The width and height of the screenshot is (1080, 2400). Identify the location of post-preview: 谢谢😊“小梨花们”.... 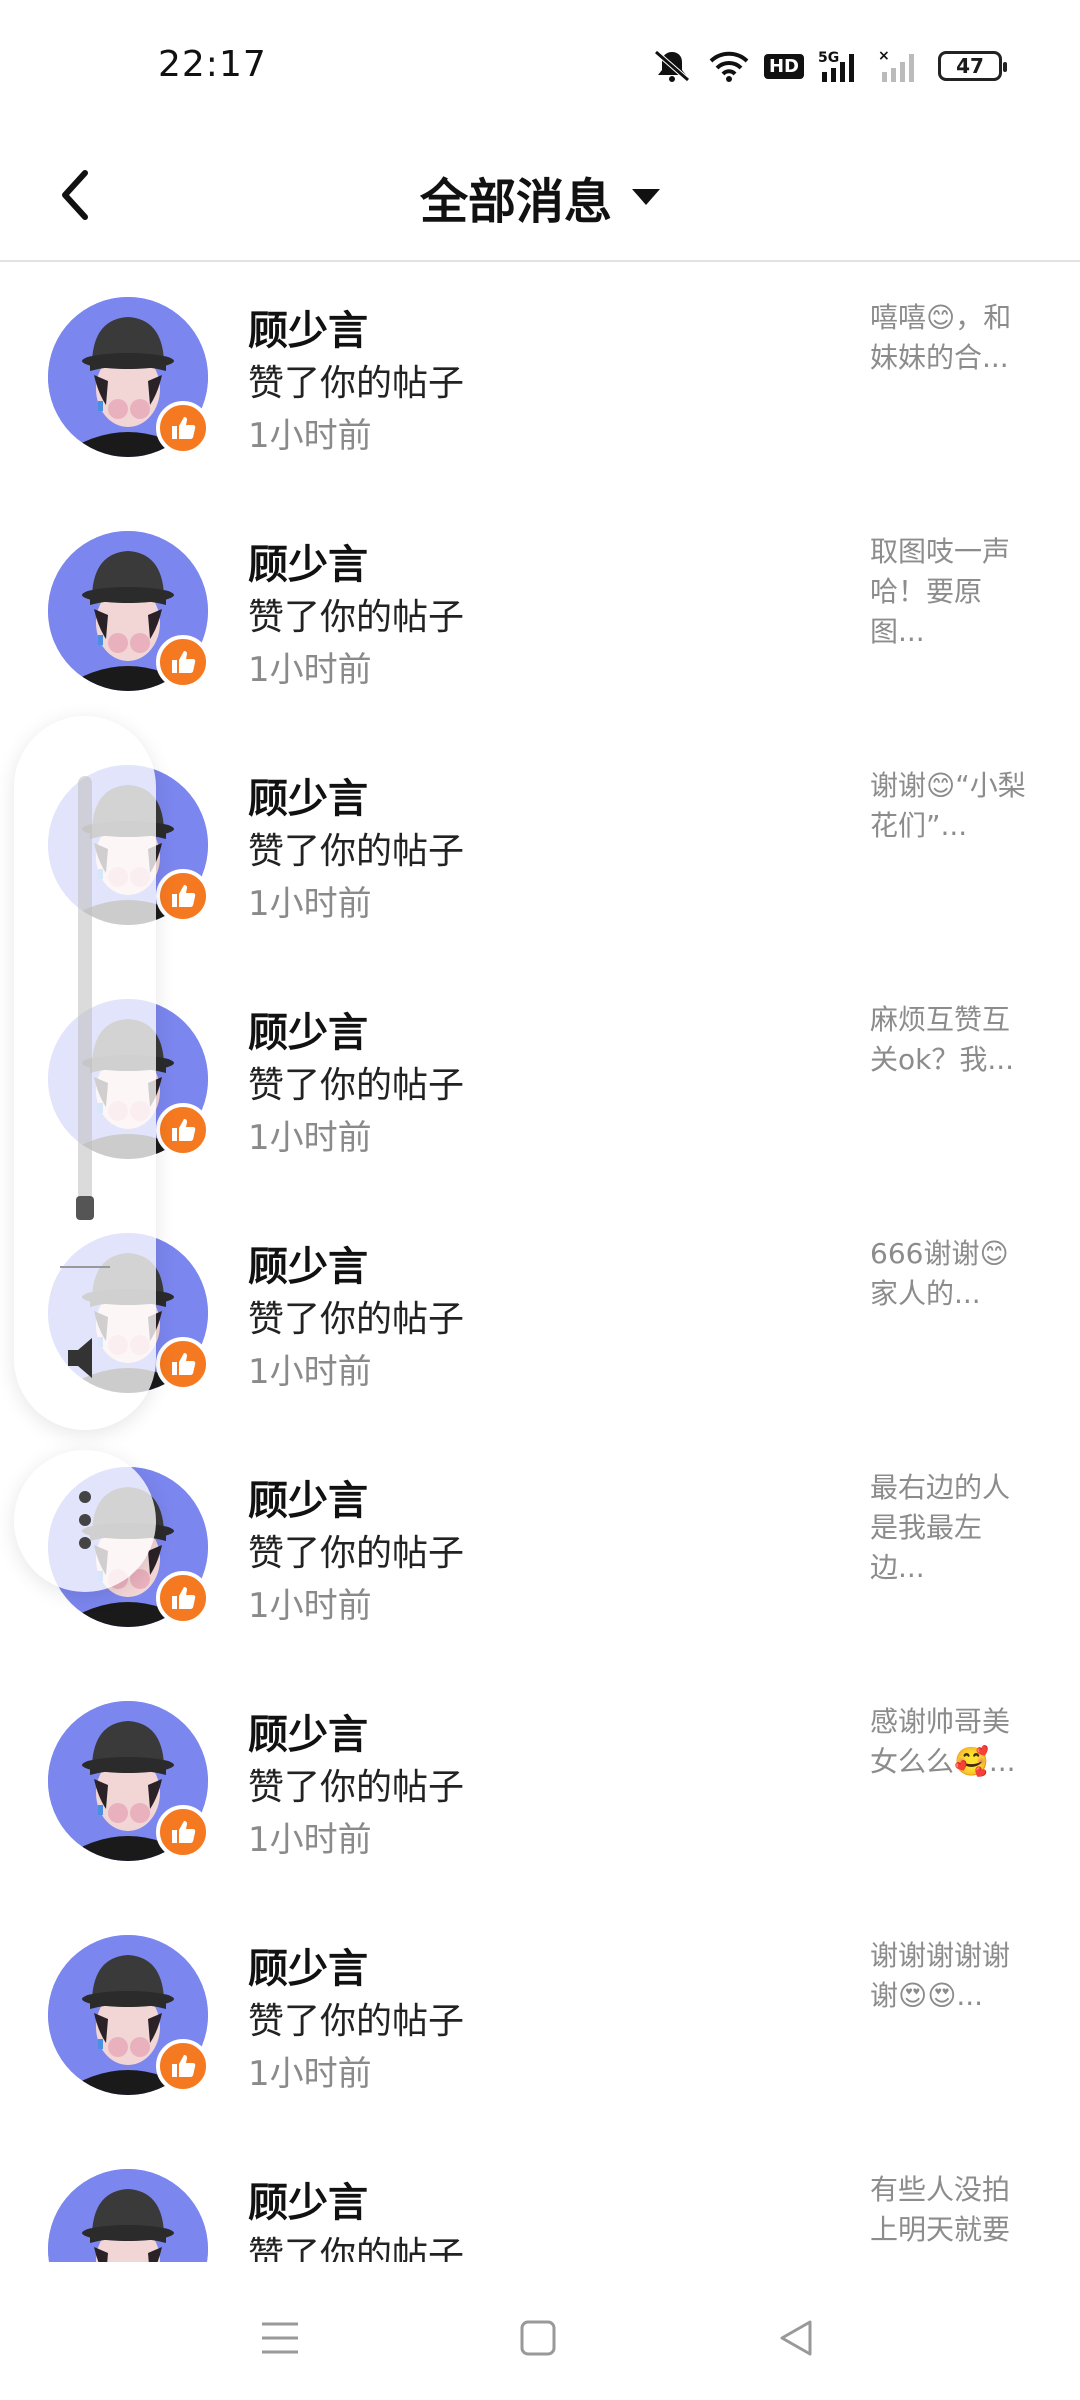
(950, 806).